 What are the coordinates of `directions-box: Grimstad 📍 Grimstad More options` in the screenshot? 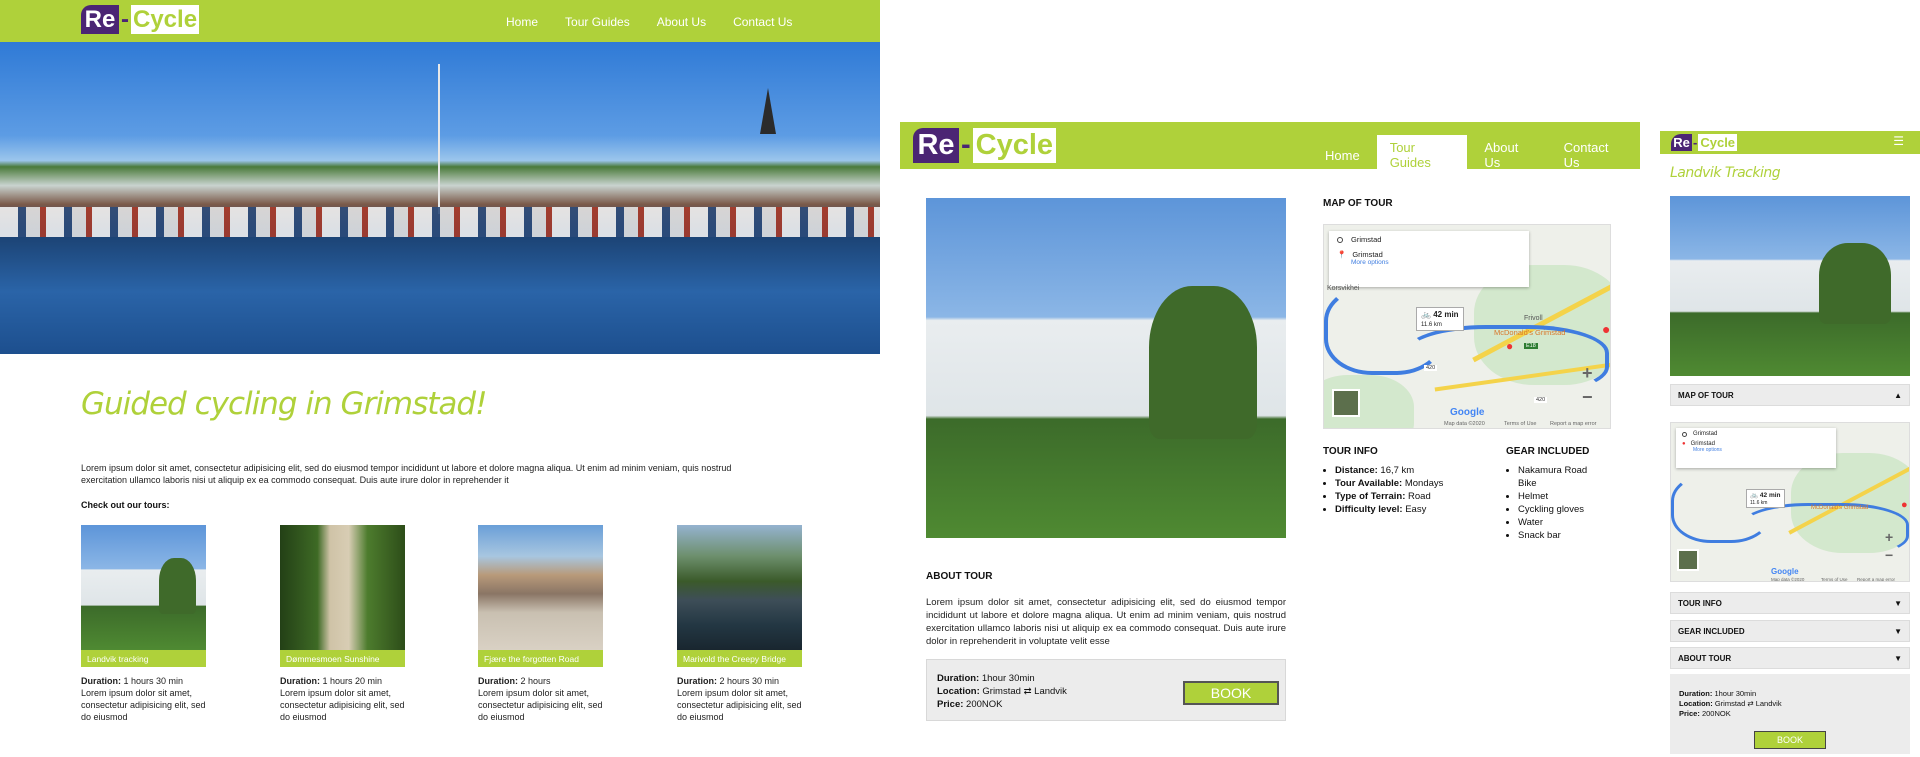 It's located at (1429, 259).